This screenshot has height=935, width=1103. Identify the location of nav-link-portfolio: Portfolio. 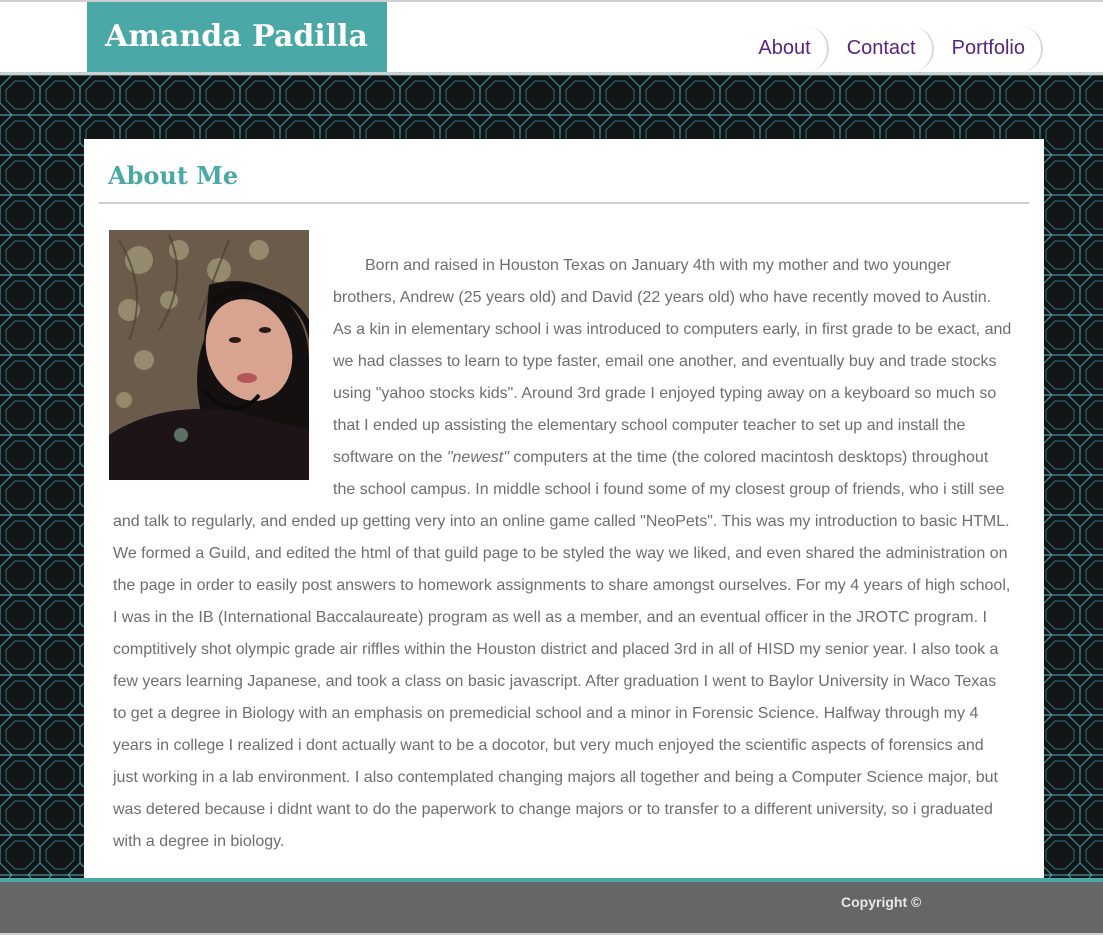
(988, 49).